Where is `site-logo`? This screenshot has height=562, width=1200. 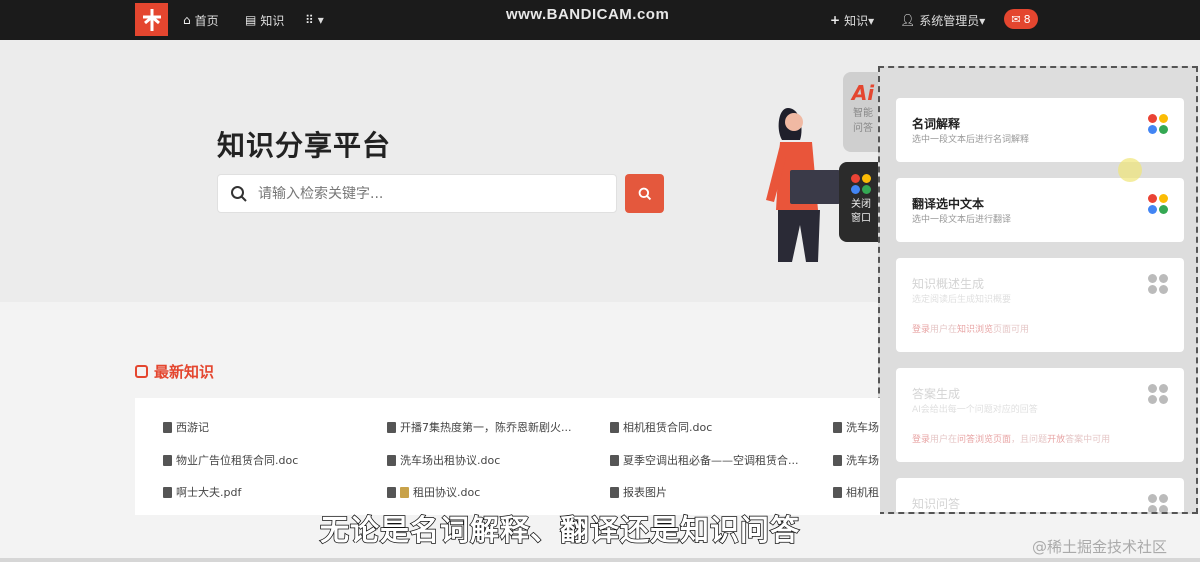
site-logo is located at coordinates (151, 19).